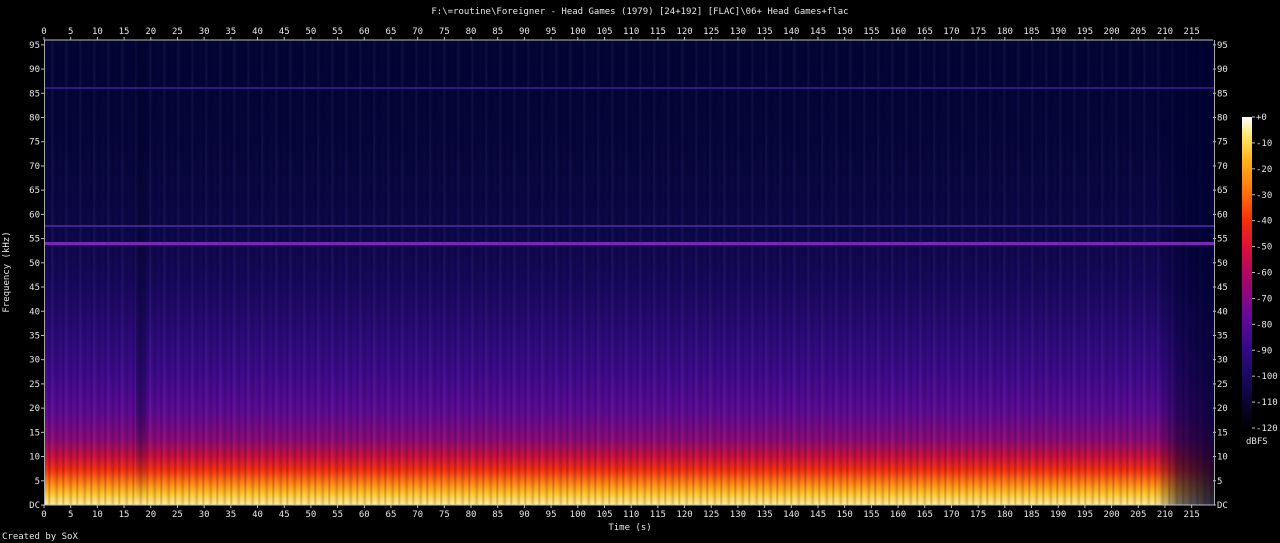  Describe the element at coordinates (978, 32) in the screenshot. I see `x-tick-label-top: 175` at that location.